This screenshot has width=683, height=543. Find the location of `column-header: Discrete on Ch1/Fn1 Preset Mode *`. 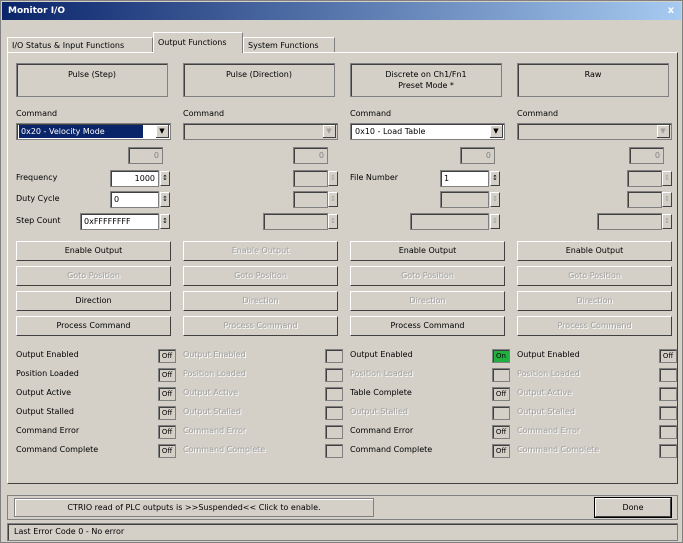

column-header: Discrete on Ch1/Fn1 Preset Mode * is located at coordinates (426, 80).